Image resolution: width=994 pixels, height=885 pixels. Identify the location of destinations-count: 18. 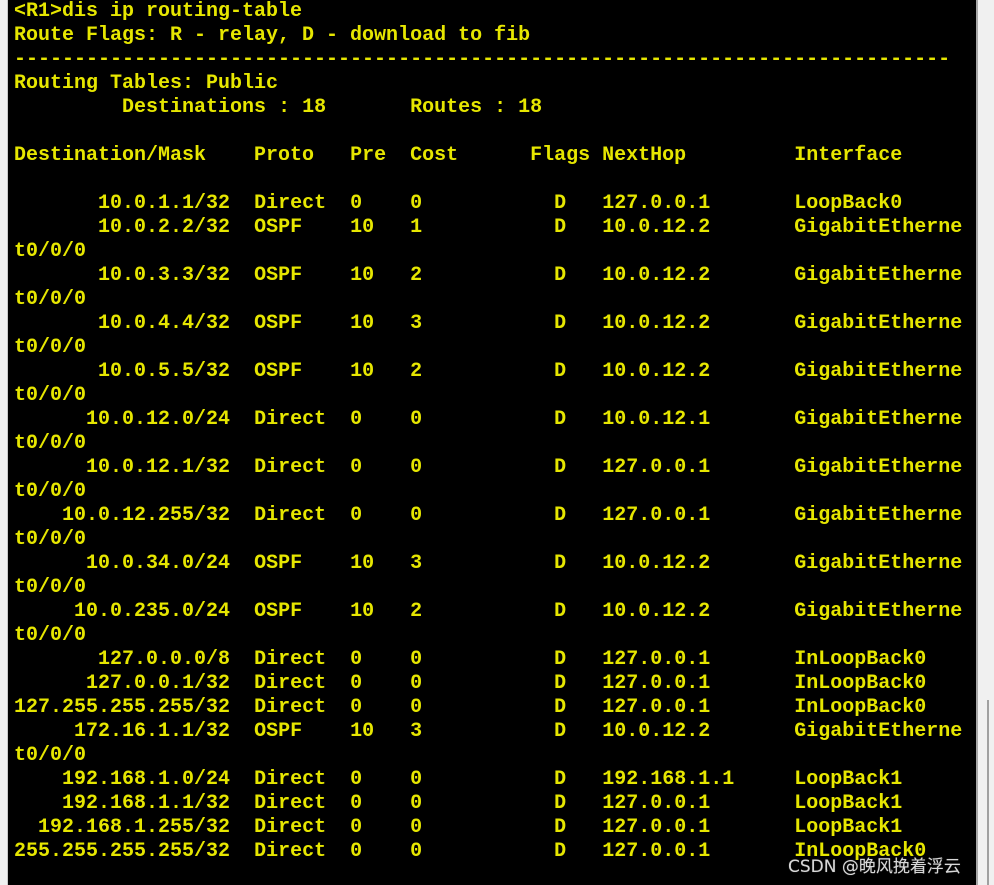
(314, 107).